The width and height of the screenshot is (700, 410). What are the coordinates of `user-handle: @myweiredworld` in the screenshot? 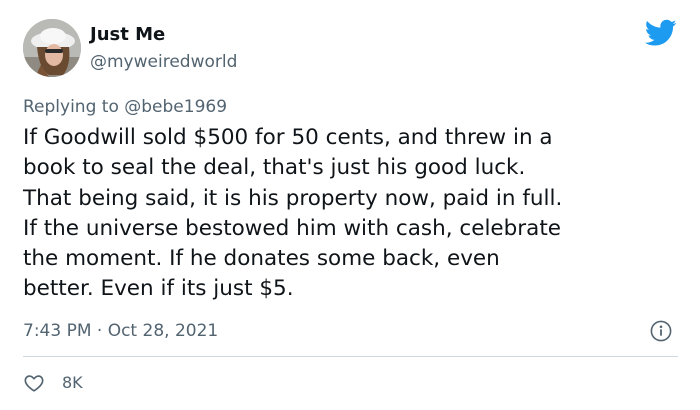 It's located at (163, 62).